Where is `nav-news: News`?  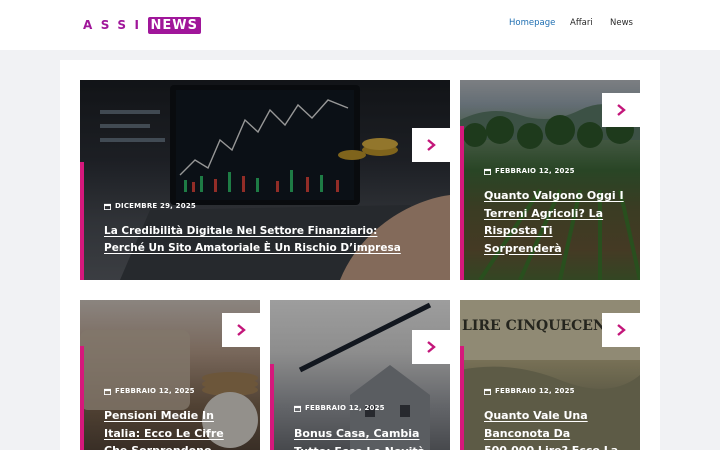 nav-news: News is located at coordinates (621, 23).